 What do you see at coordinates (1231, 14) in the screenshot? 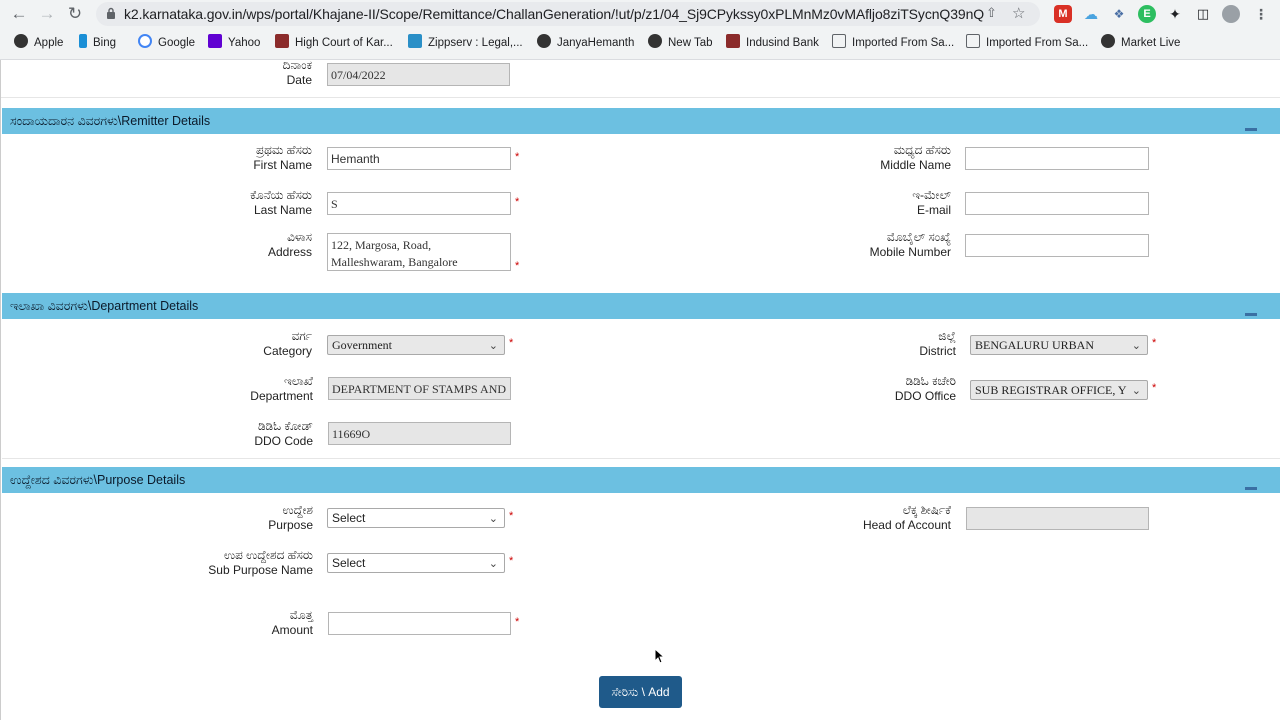
I see `profile-avatar` at bounding box center [1231, 14].